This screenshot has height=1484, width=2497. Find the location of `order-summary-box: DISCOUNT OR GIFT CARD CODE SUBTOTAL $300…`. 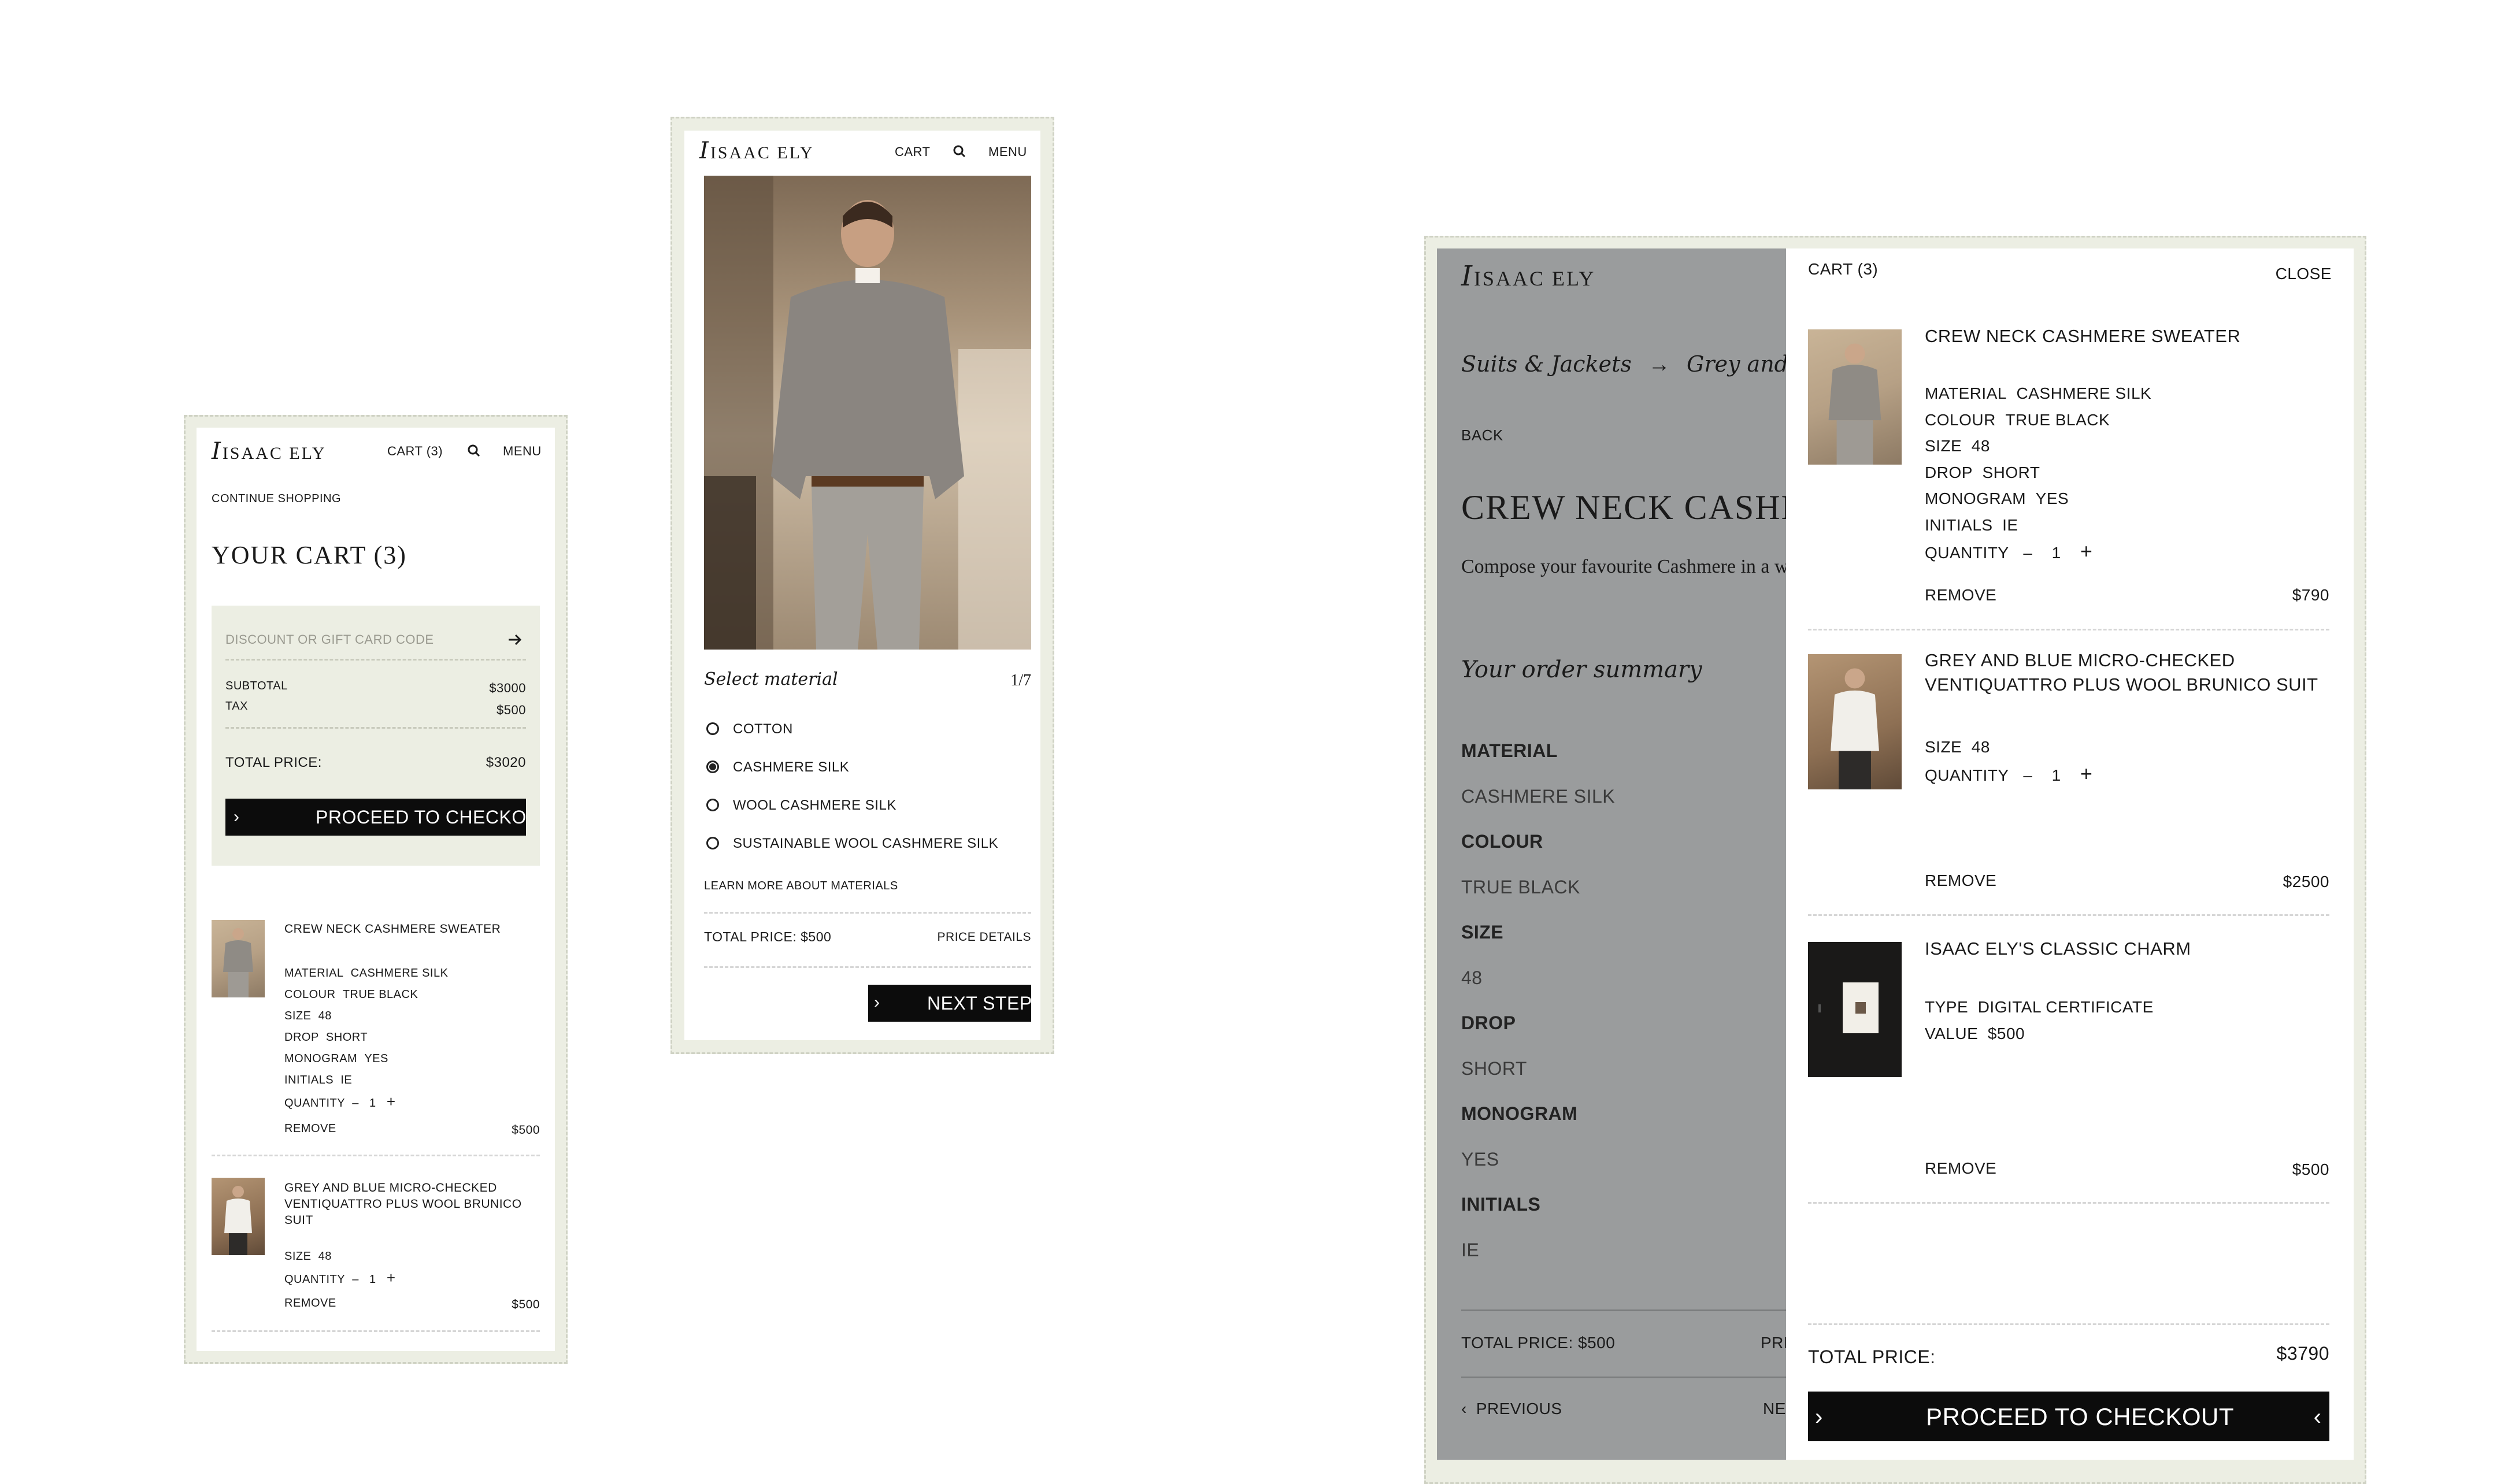

order-summary-box: DISCOUNT OR GIFT CARD CODE SUBTOTAL $300… is located at coordinates (376, 736).